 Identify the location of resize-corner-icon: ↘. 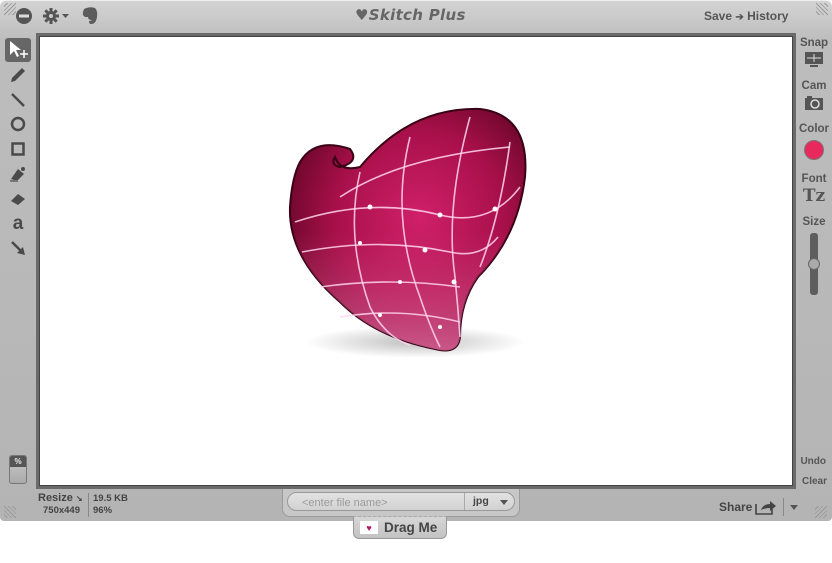
(79, 498).